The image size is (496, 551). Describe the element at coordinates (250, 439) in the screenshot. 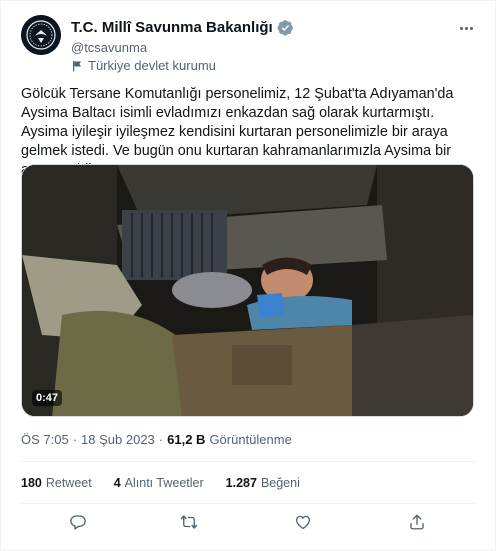

I see `views-label: Görüntülenme` at that location.